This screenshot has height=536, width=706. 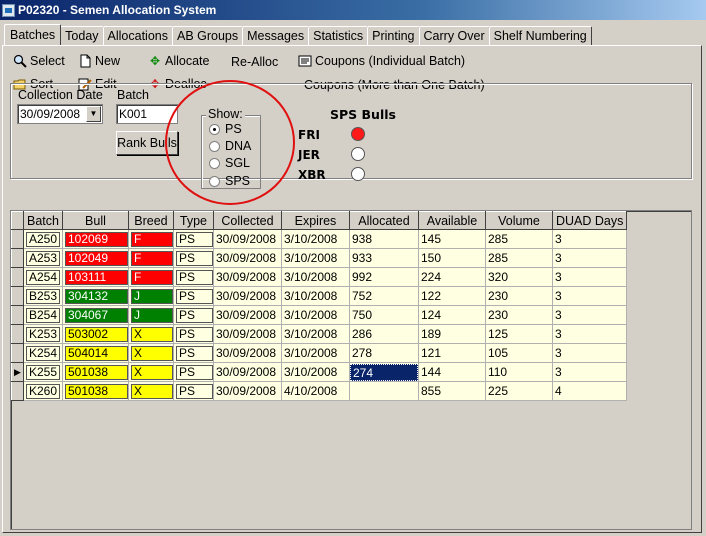 I want to click on sps-indicator-xbr, so click(x=358, y=174).